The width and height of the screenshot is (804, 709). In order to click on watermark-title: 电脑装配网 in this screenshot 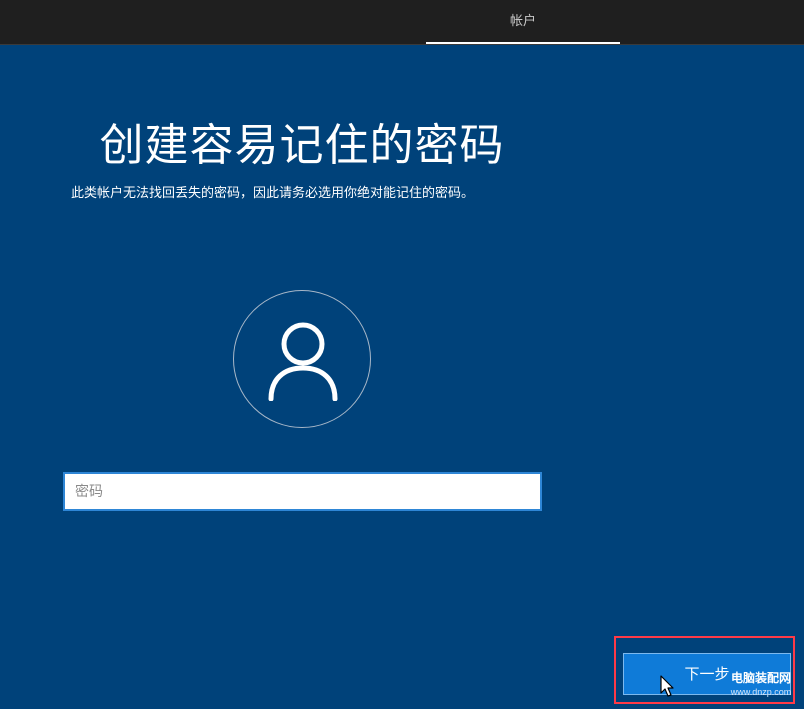, I will do `click(760, 678)`.